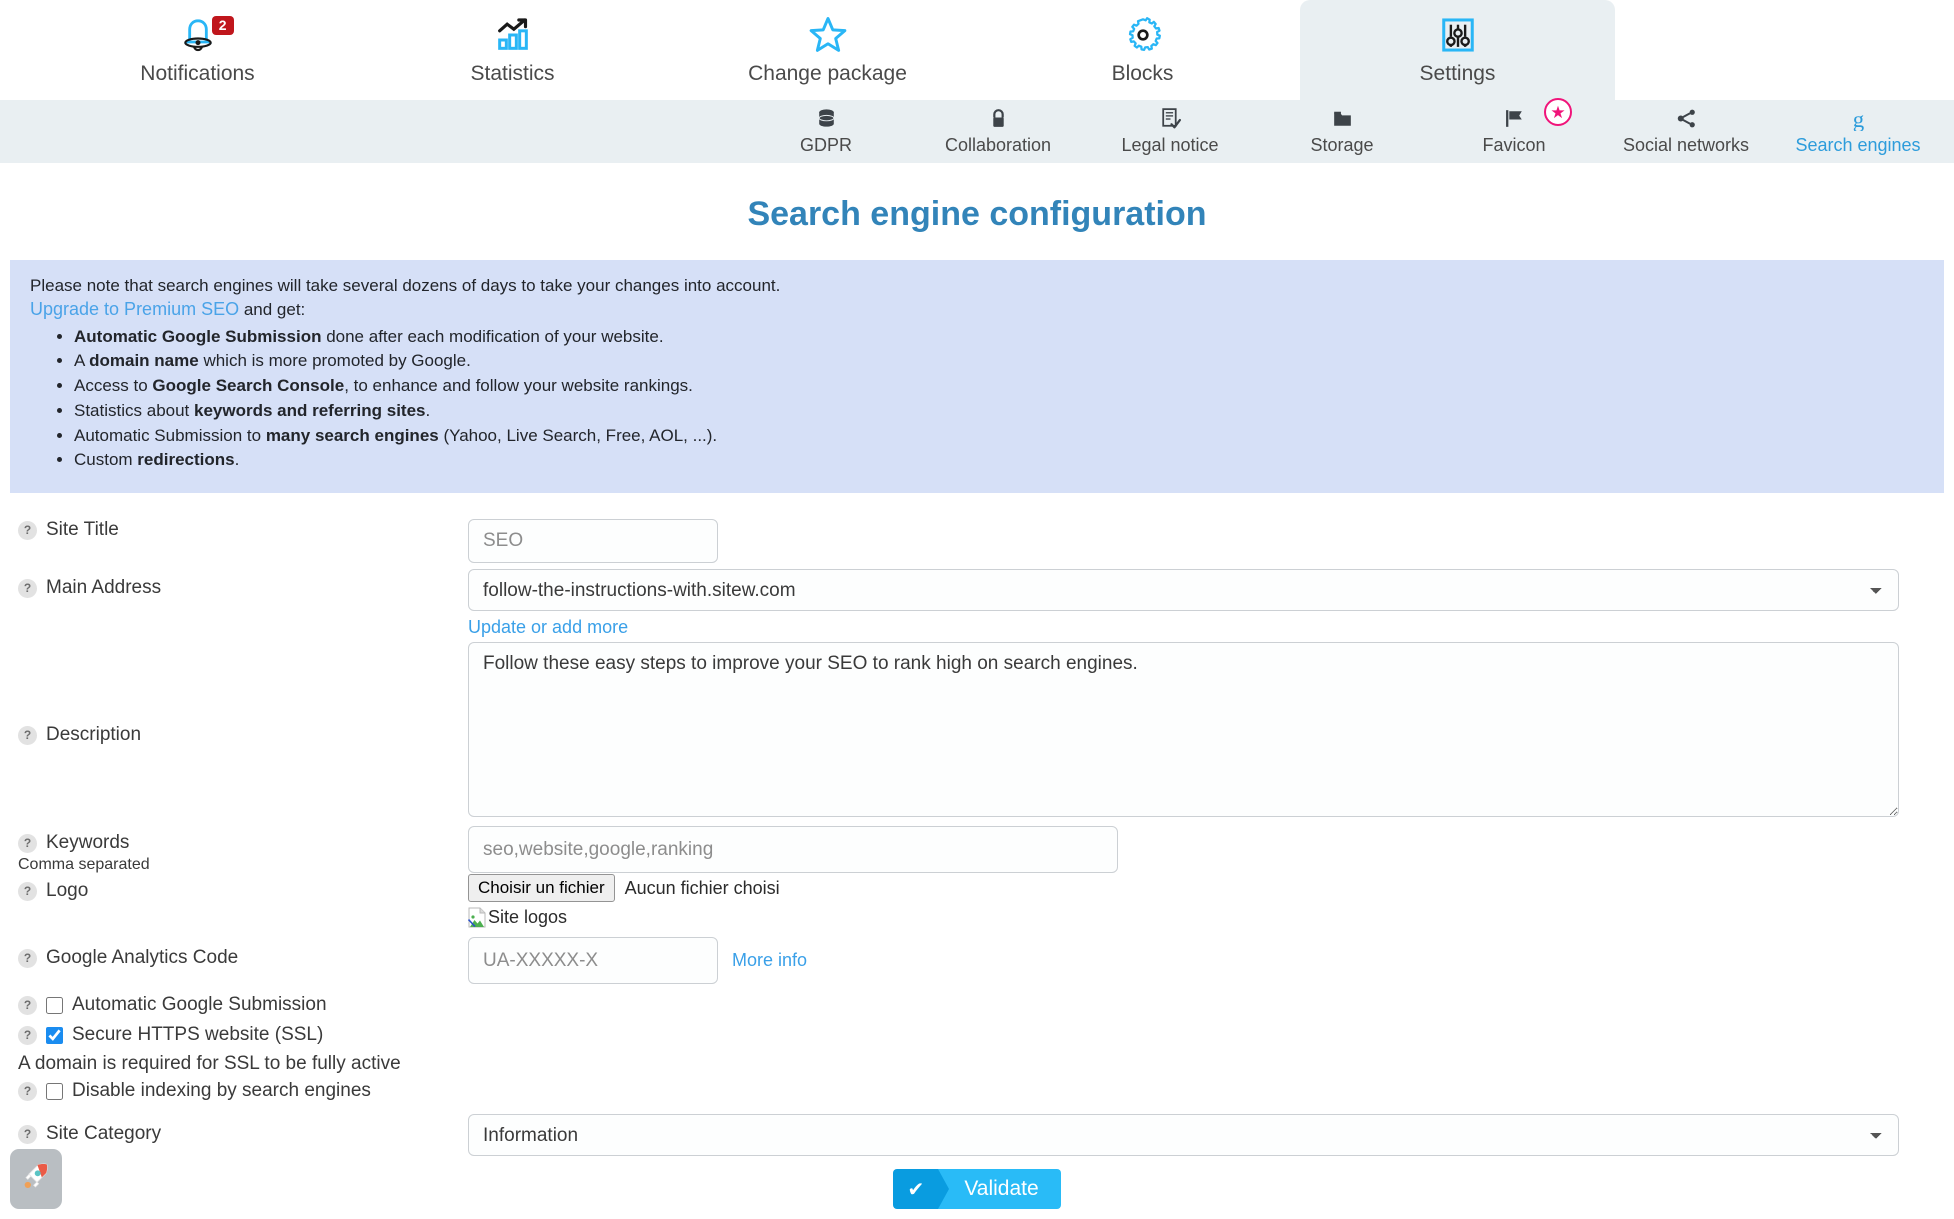  What do you see at coordinates (541, 888) in the screenshot?
I see `choose-file-button: Choisir un fichier` at bounding box center [541, 888].